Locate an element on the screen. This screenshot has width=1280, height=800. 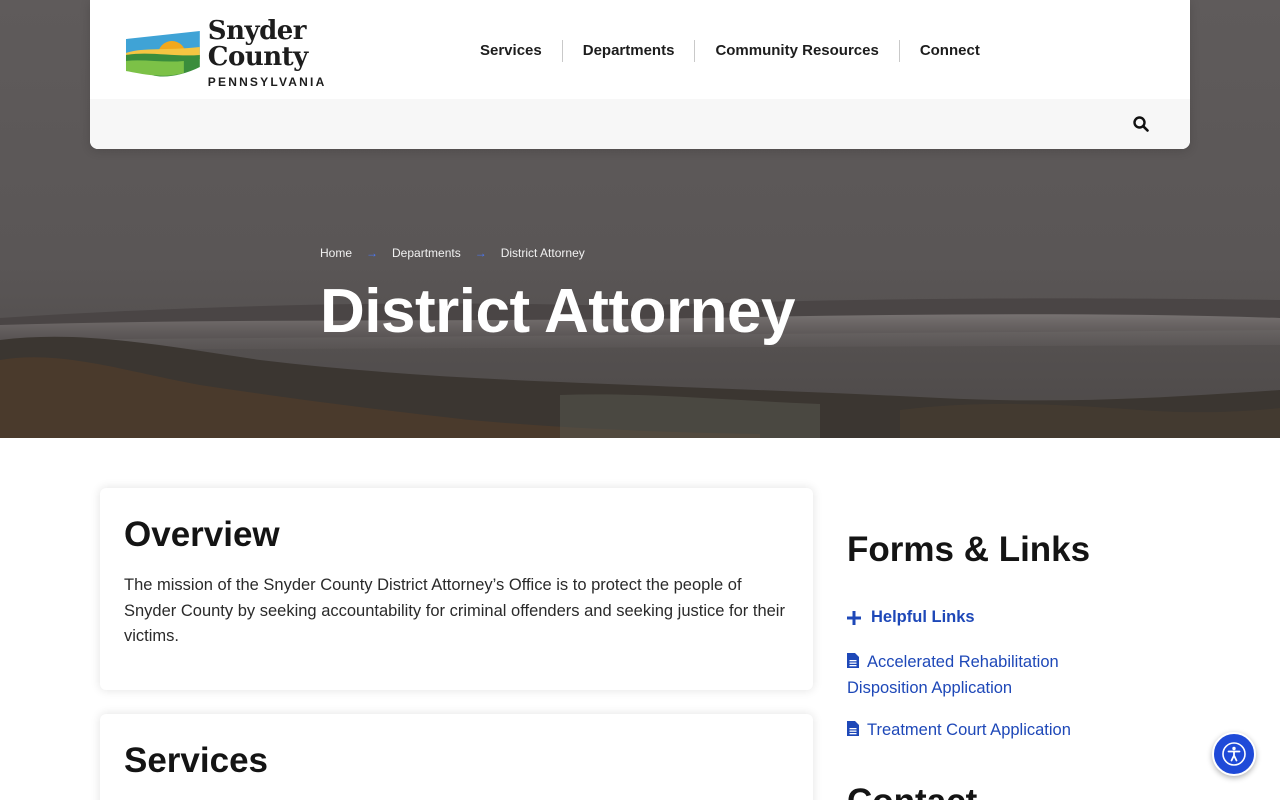
treatment-court-label: Treatment Court Application is located at coordinates (969, 730).